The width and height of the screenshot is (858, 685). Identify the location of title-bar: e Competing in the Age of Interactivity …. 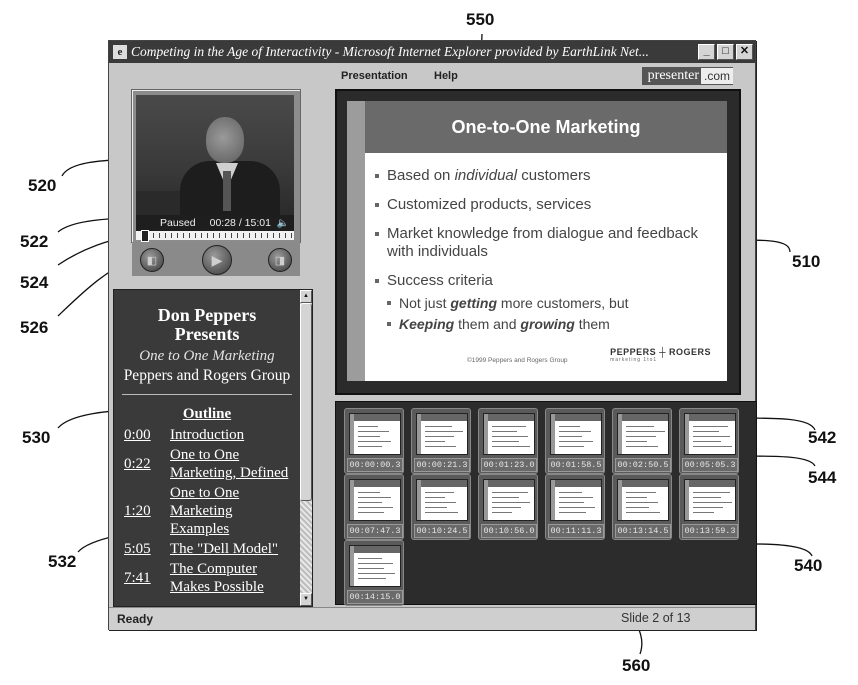
(432, 52).